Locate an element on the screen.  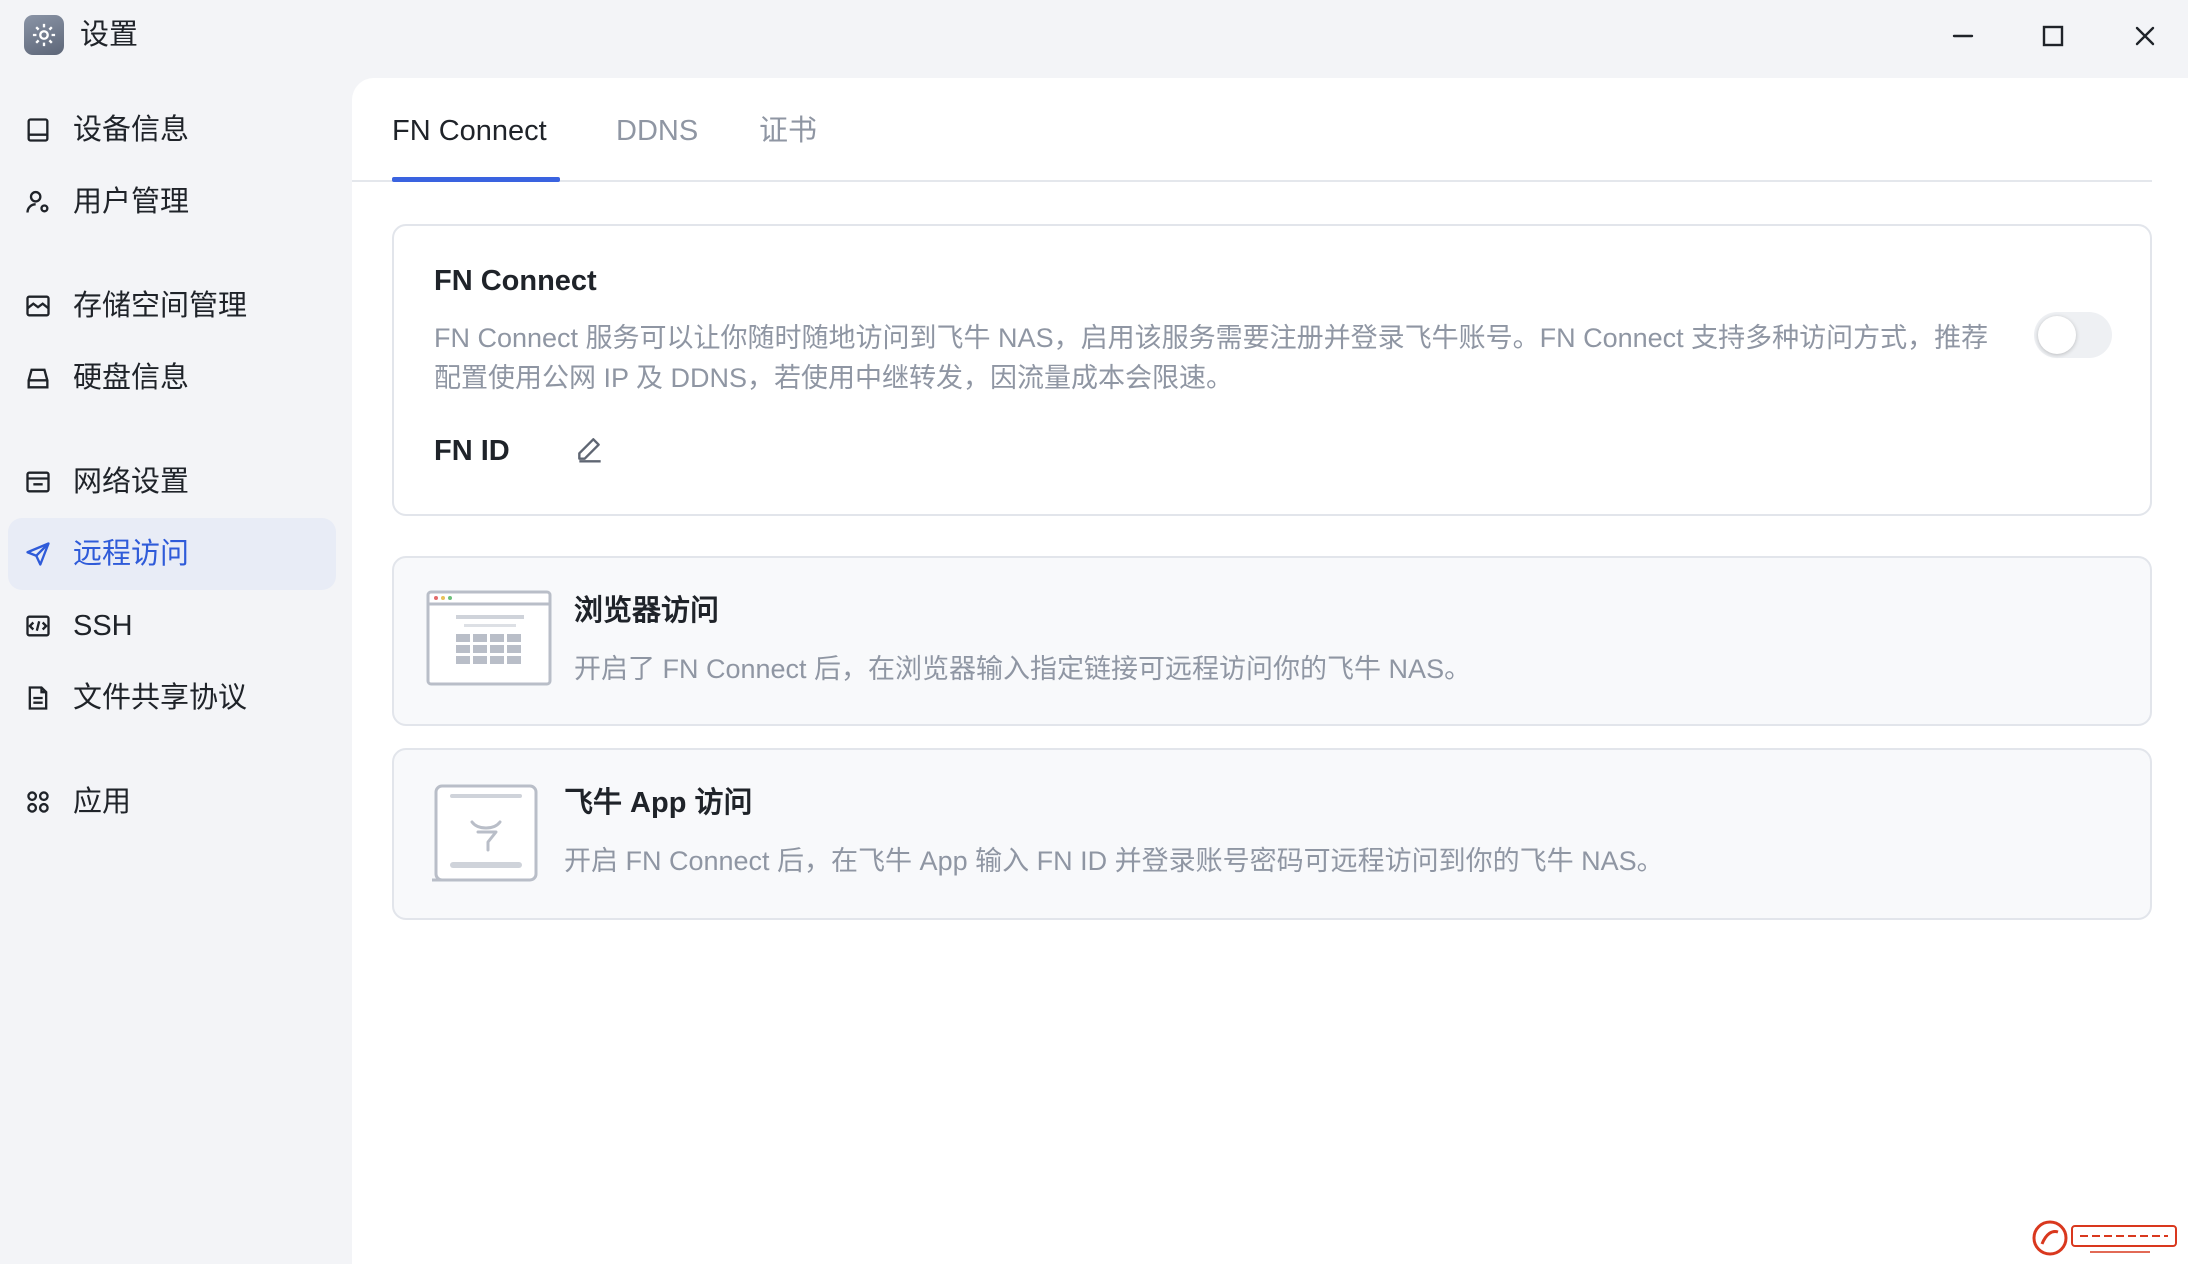
fn-connect-title: FN Connect is located at coordinates (515, 281).